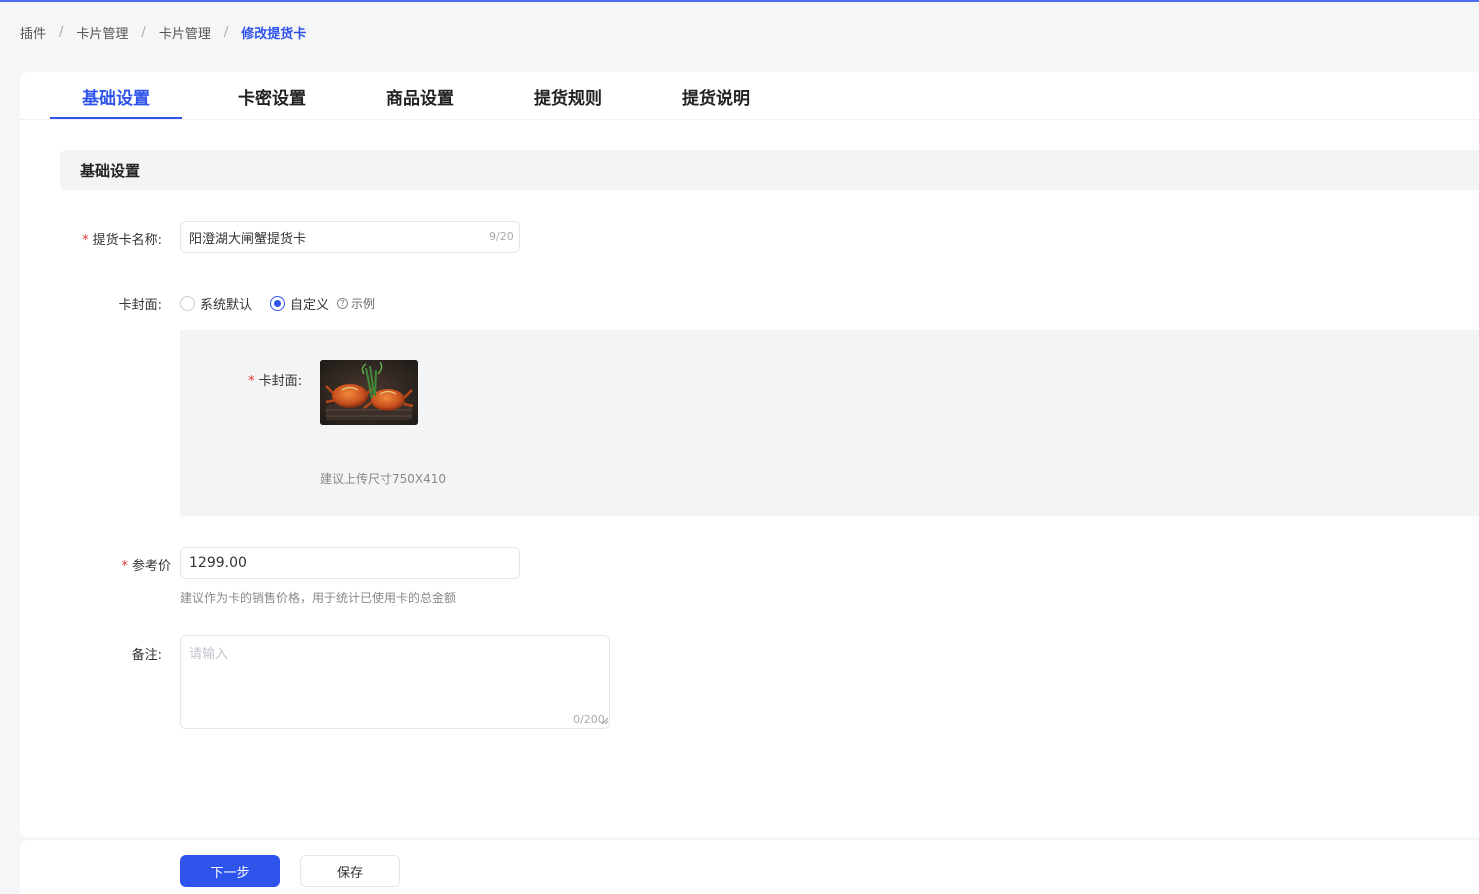 Image resolution: width=1479 pixels, height=894 pixels. I want to click on radio-system-default: 系统默认, so click(216, 303).